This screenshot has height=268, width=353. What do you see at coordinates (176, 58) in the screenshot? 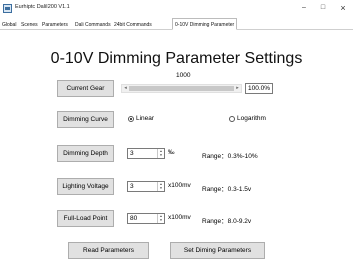
I see `page-title: 0-10V Dimming Parameter Settings` at bounding box center [176, 58].